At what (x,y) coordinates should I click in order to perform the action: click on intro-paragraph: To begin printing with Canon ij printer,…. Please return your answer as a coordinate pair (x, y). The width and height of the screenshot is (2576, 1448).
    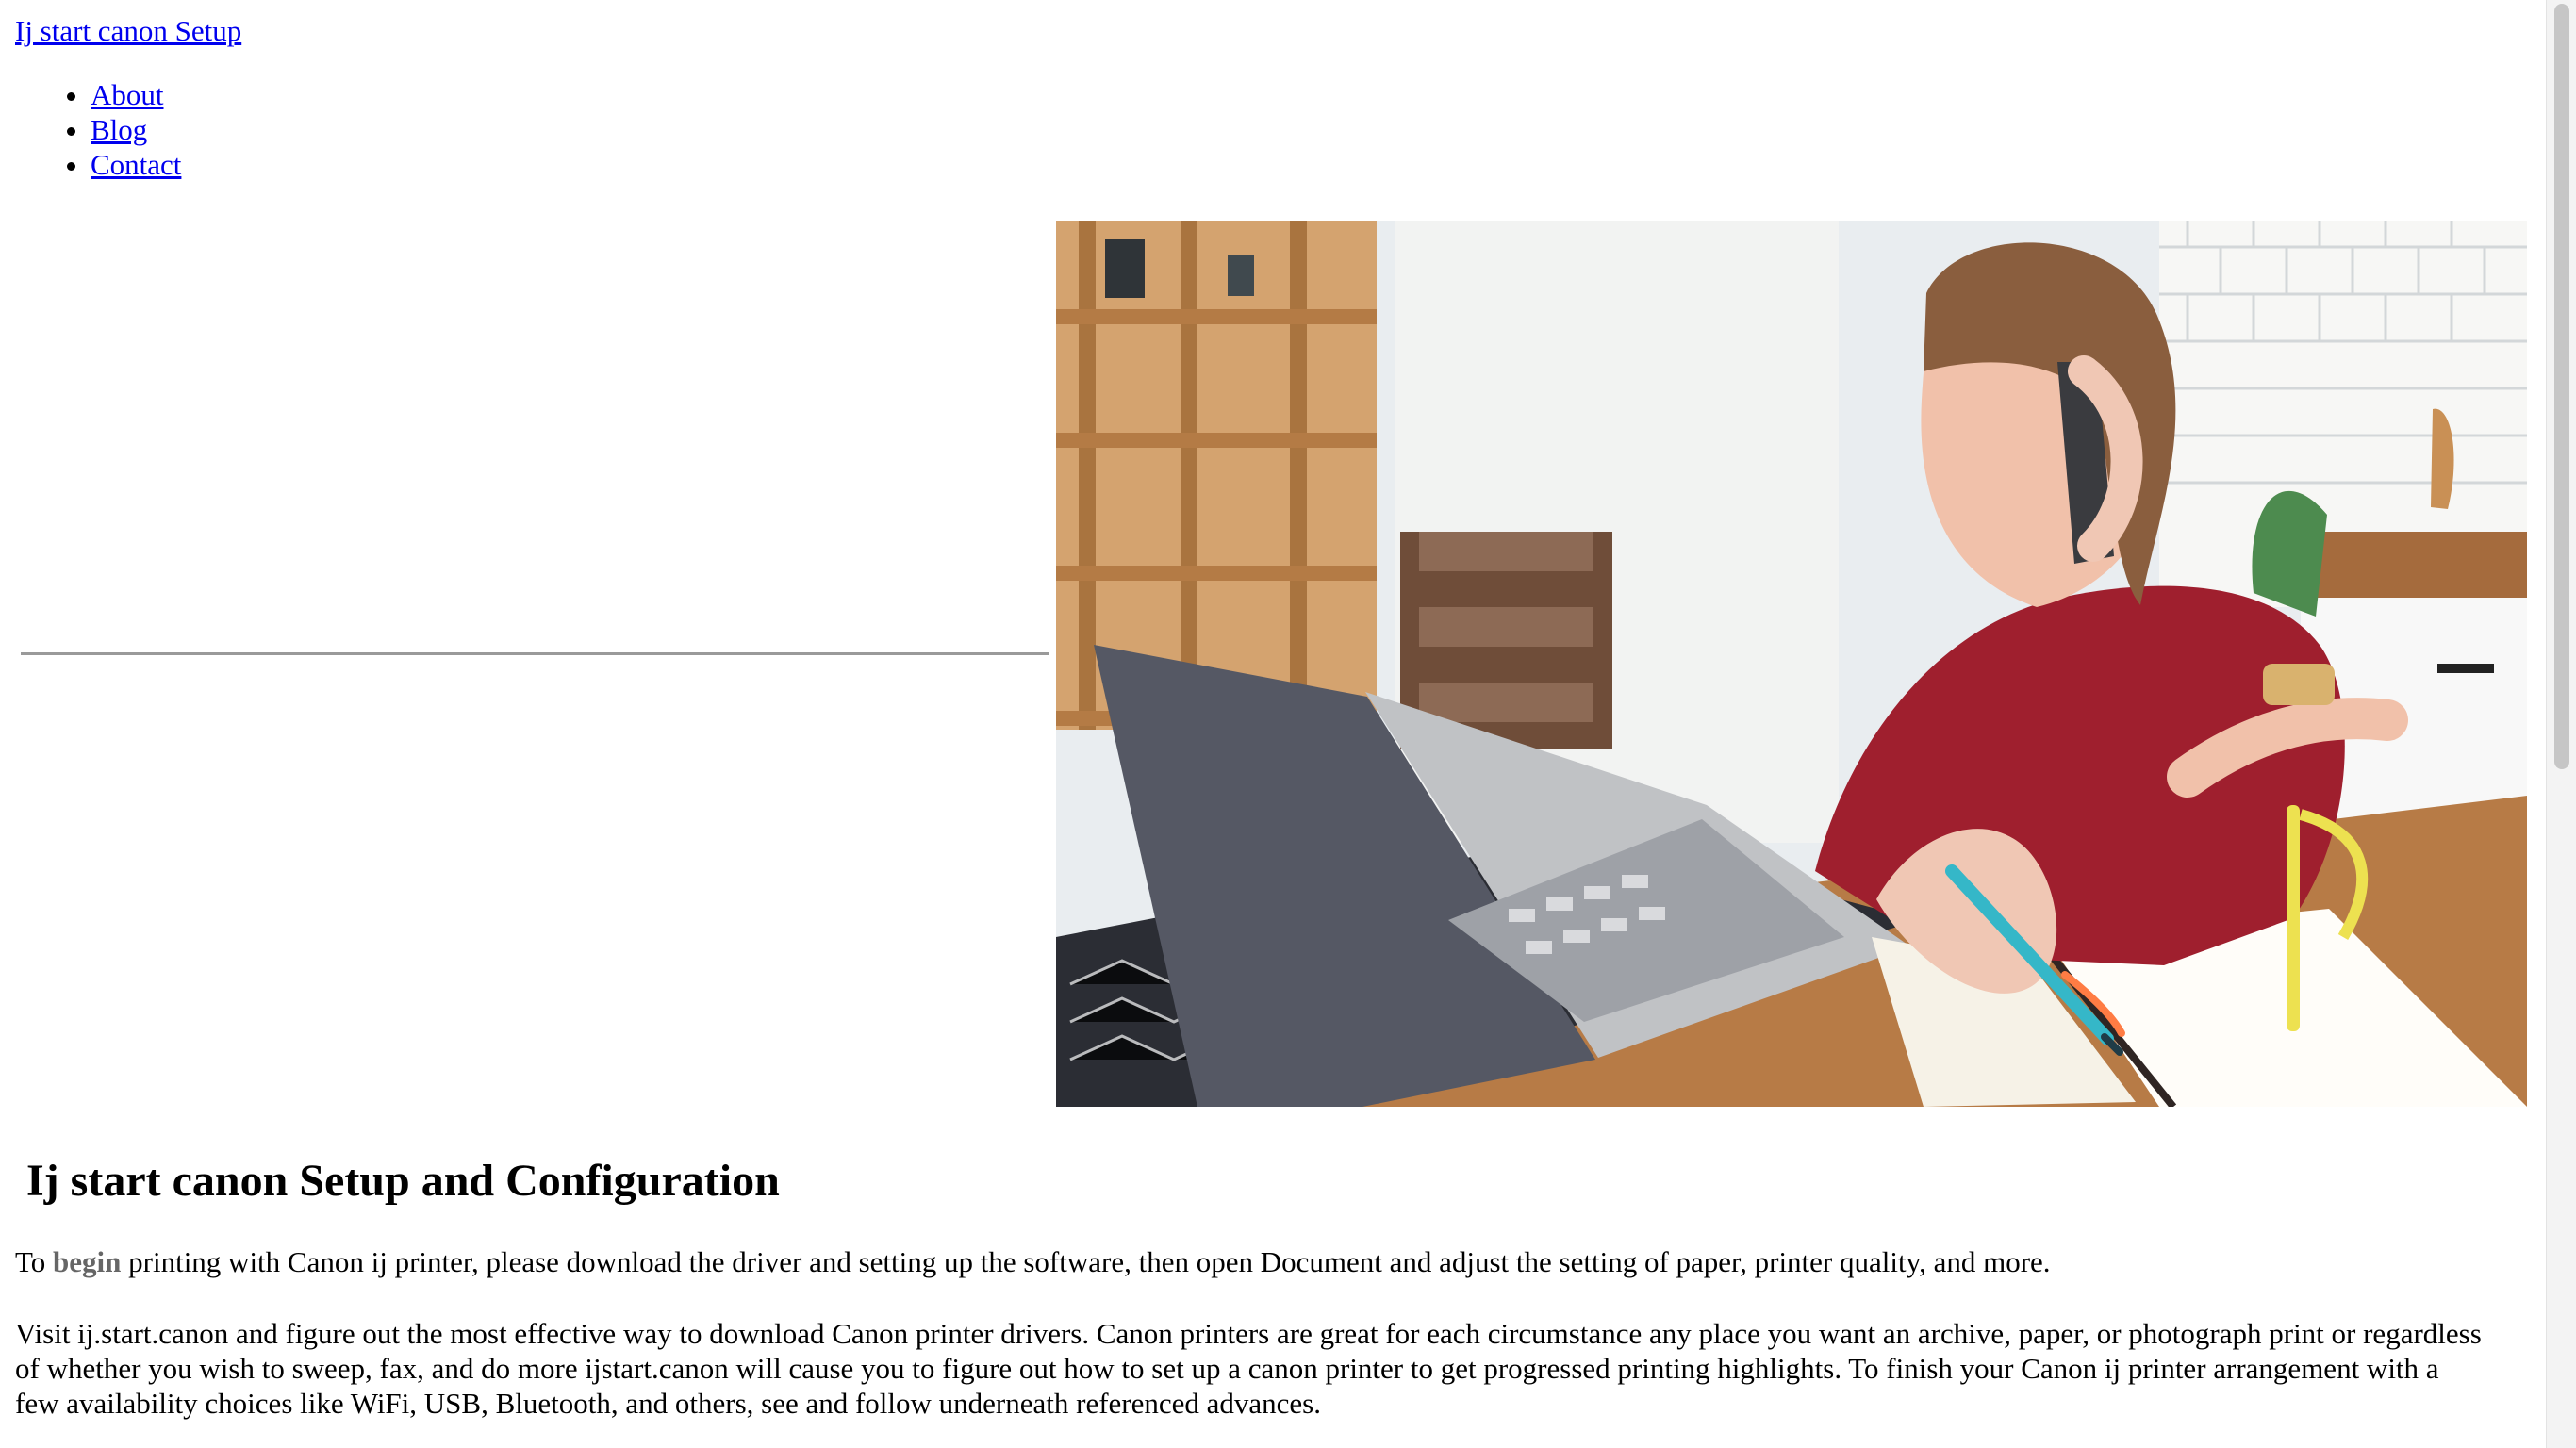
    Looking at the image, I should click on (1264, 1261).